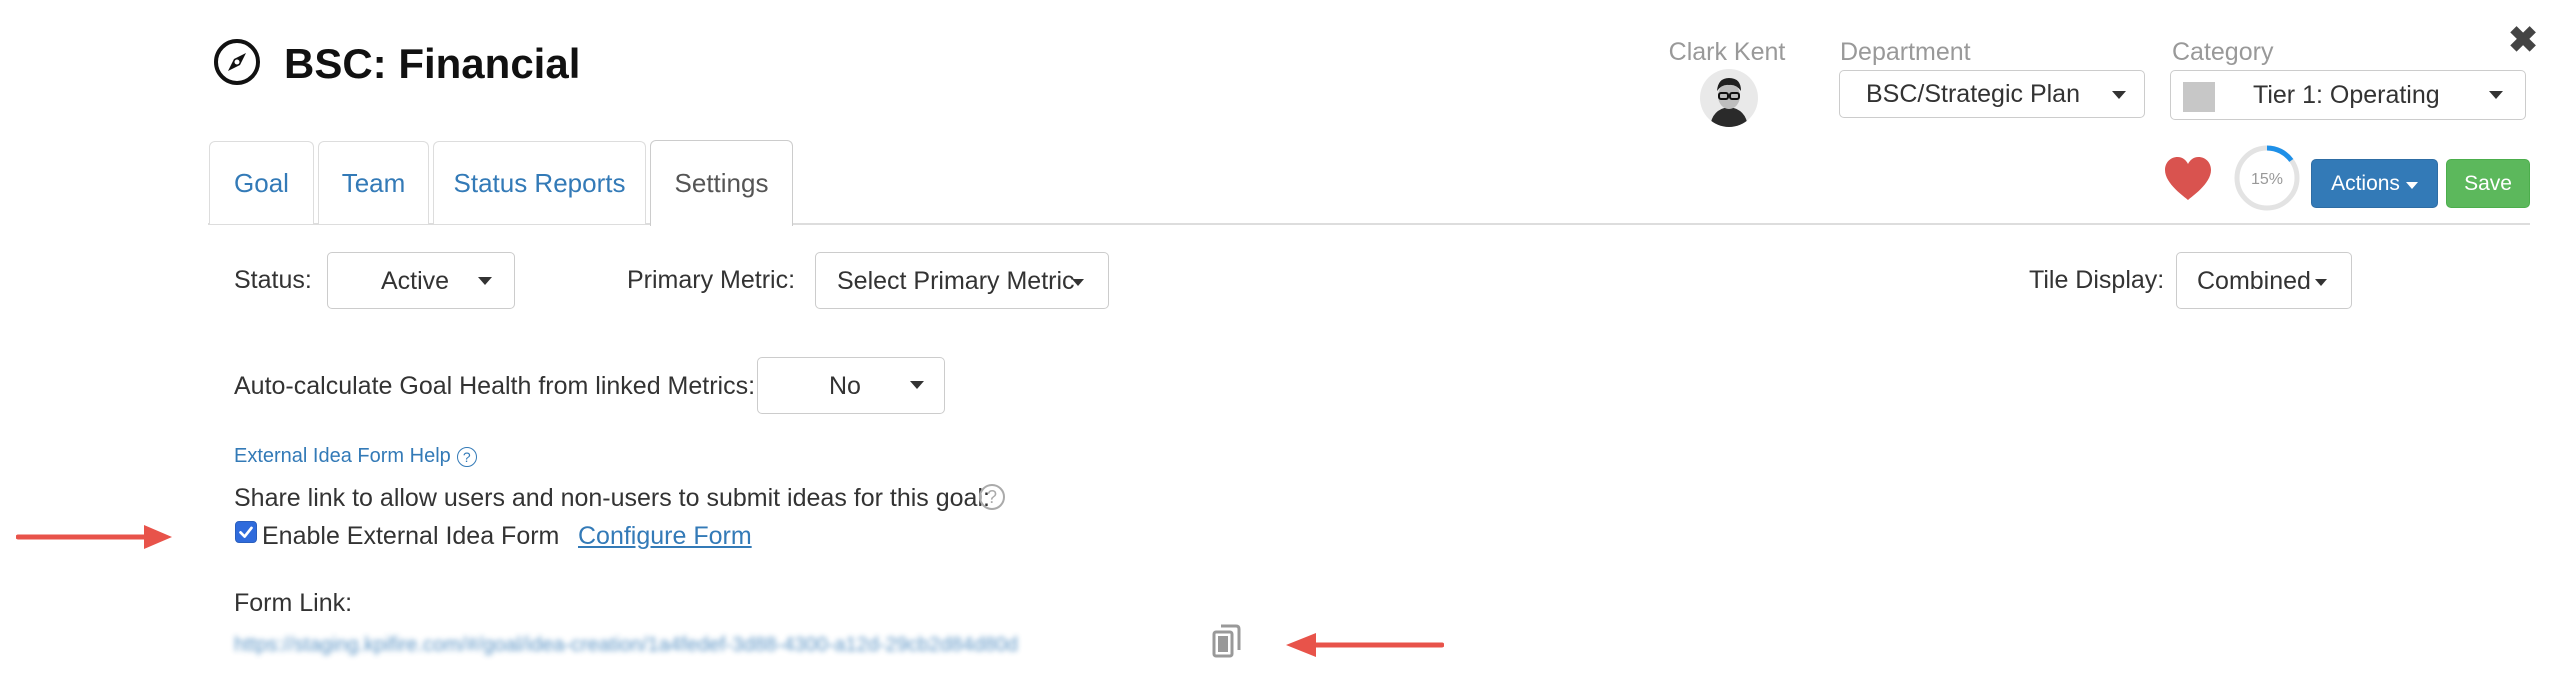 Image resolution: width=2560 pixels, height=699 pixels. Describe the element at coordinates (273, 280) in the screenshot. I see `status-label: Status:` at that location.